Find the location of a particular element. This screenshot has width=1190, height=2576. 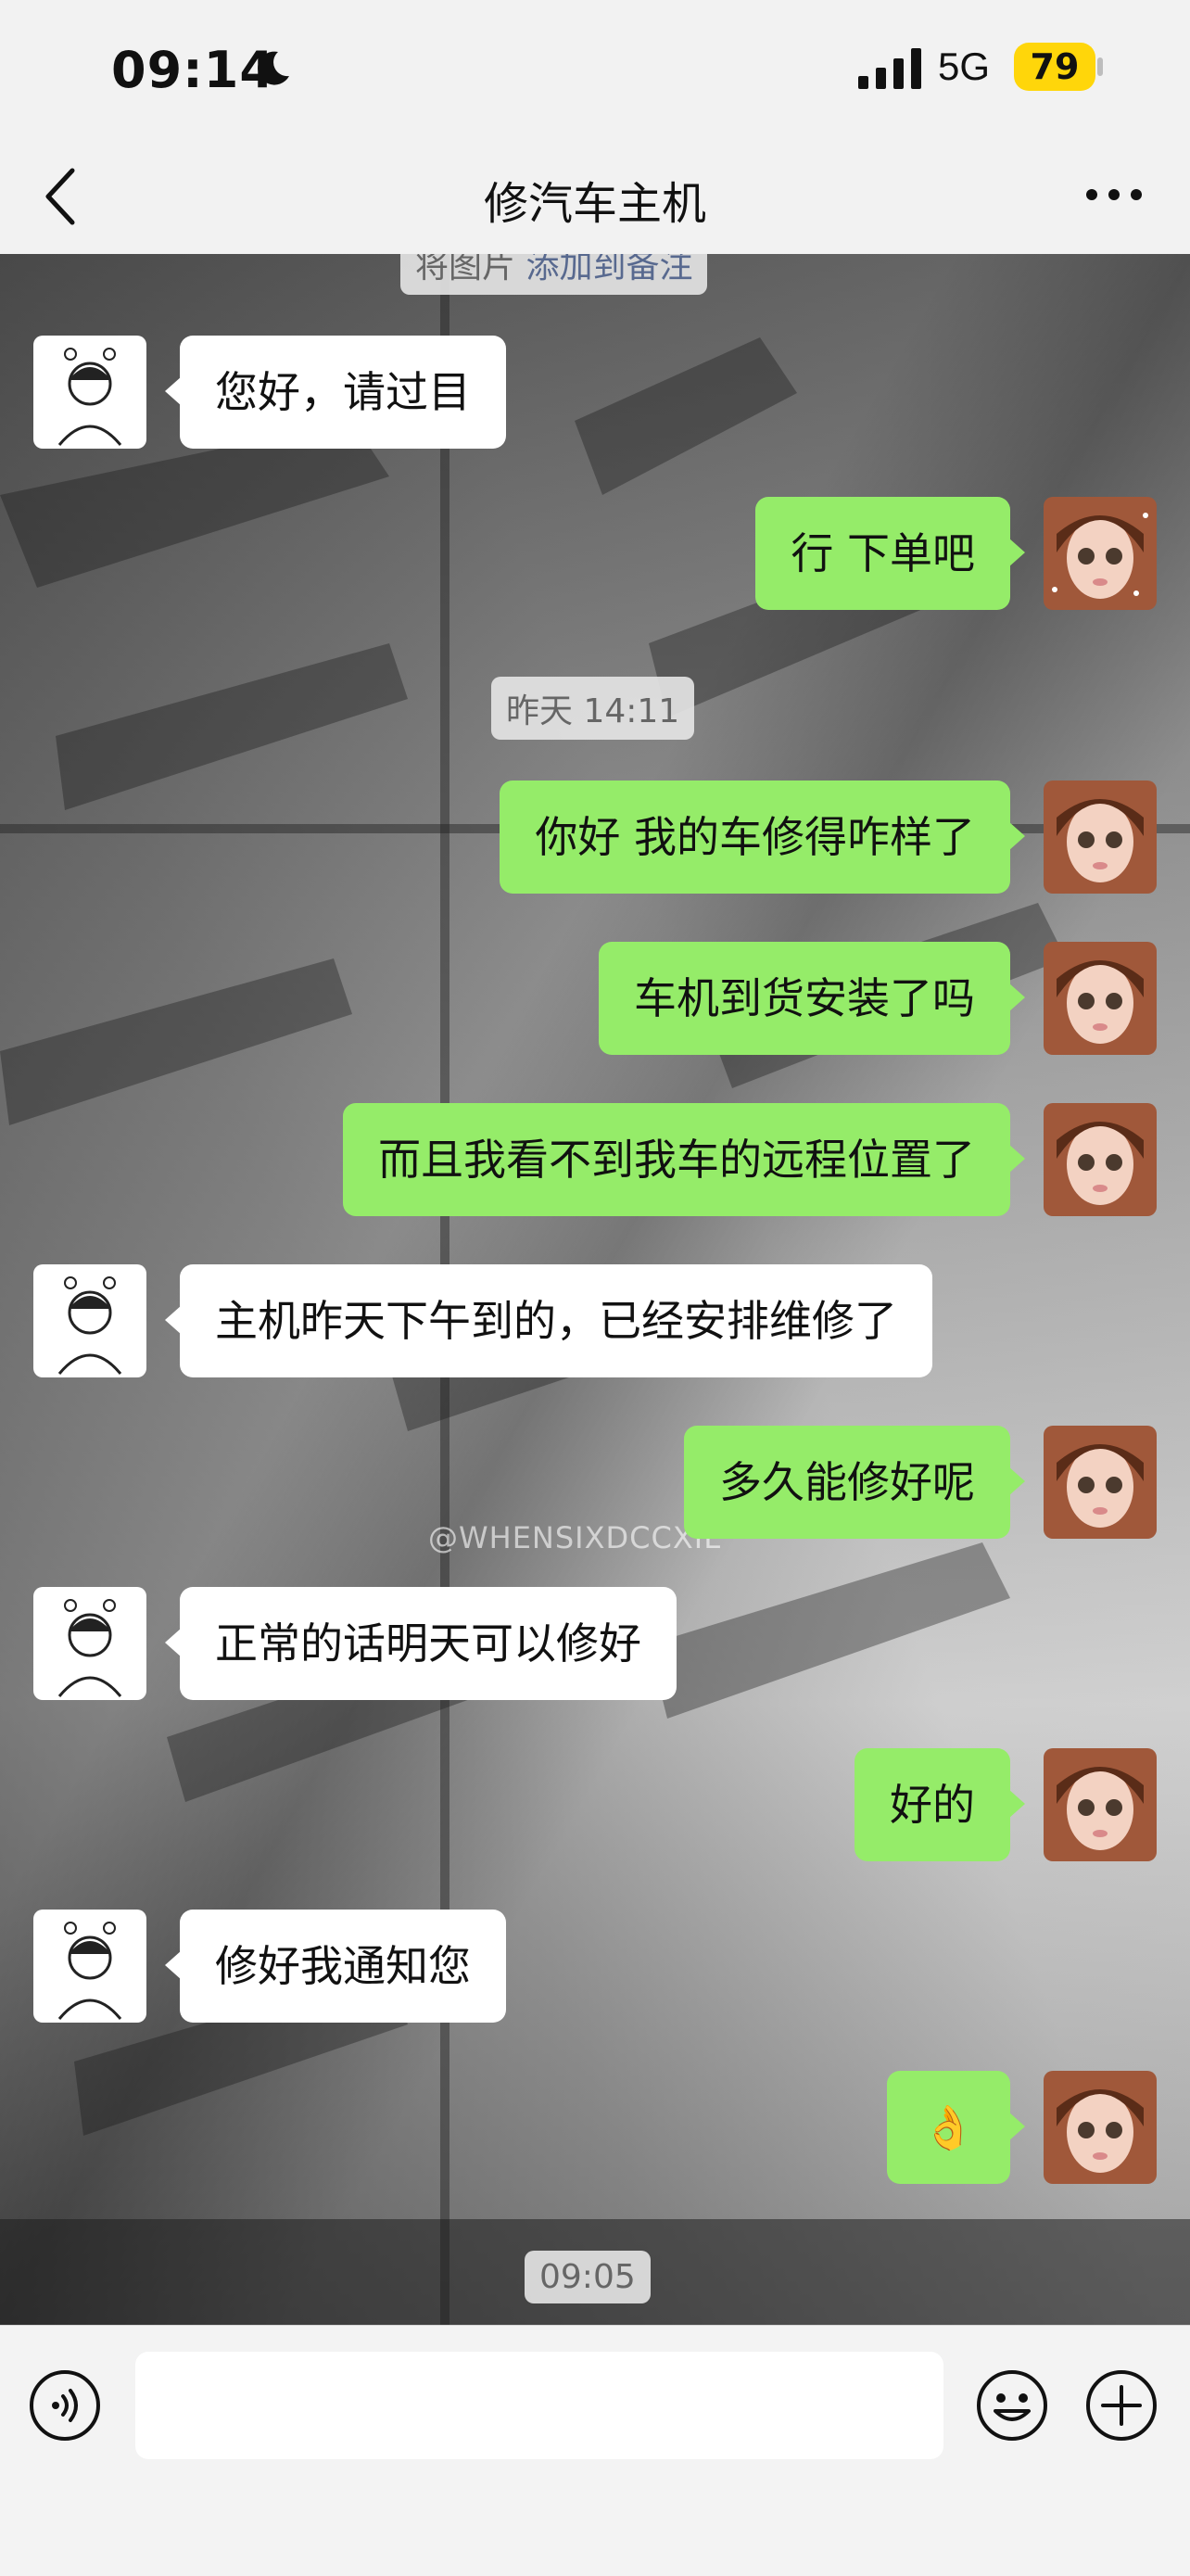

message-bubble: 👌 is located at coordinates (956, 2127).